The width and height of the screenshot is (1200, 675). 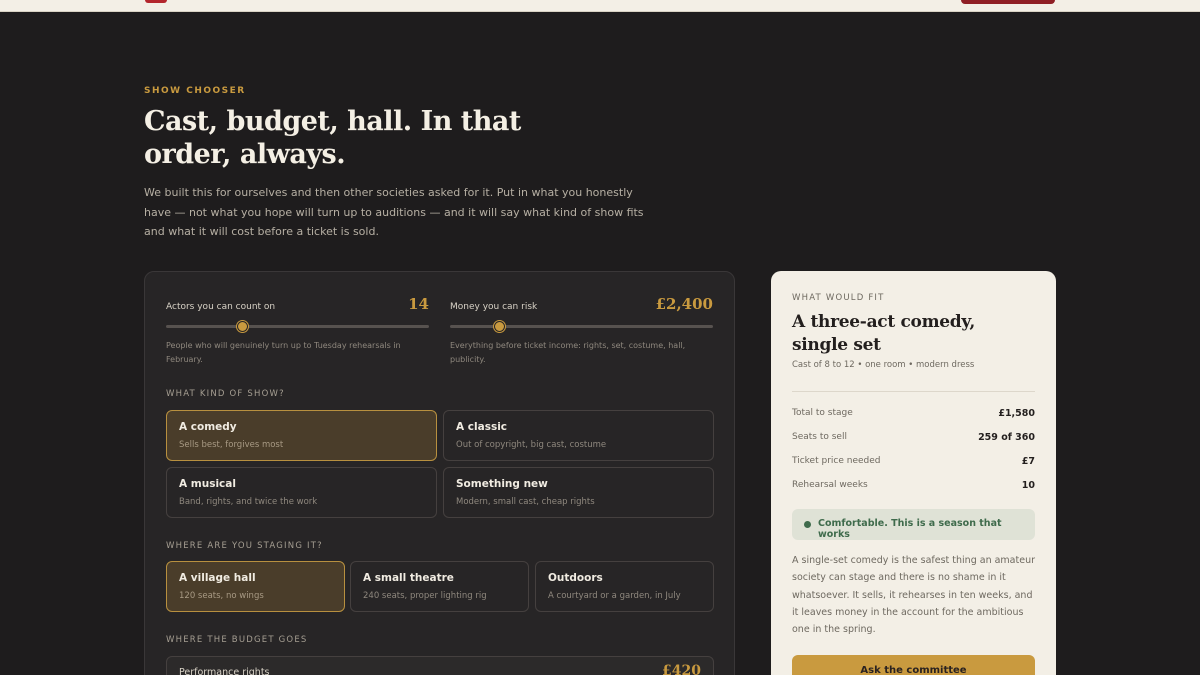 I want to click on actors-slider-label: Actors you can count on, so click(x=221, y=307).